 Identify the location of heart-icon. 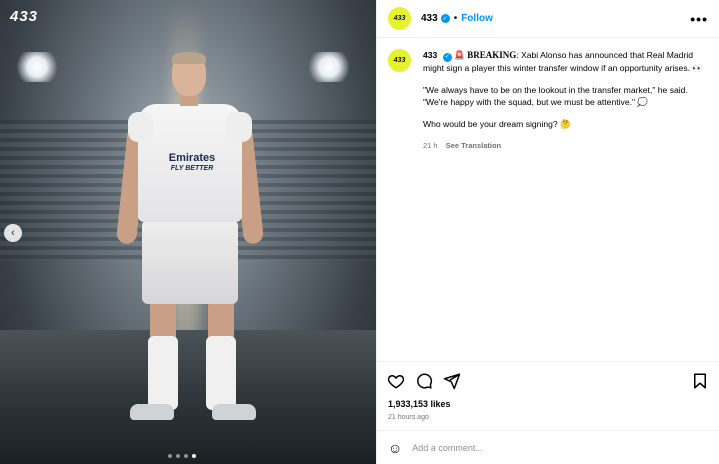
(396, 381).